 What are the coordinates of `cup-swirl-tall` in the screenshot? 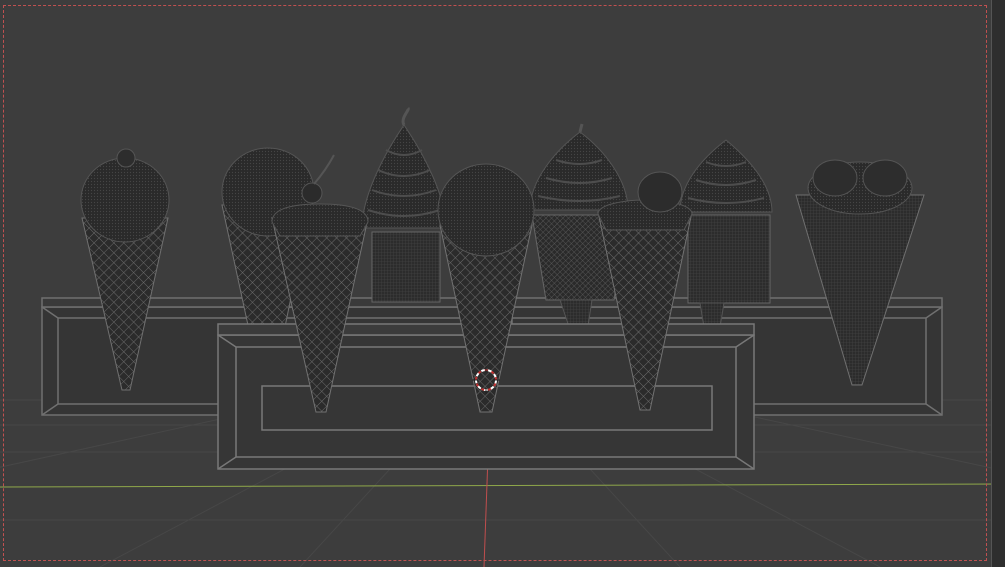 It's located at (404, 204).